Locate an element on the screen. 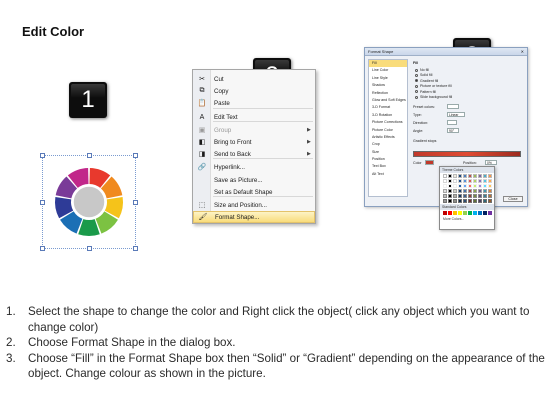  fill-option: Pattern fill is located at coordinates (425, 92).